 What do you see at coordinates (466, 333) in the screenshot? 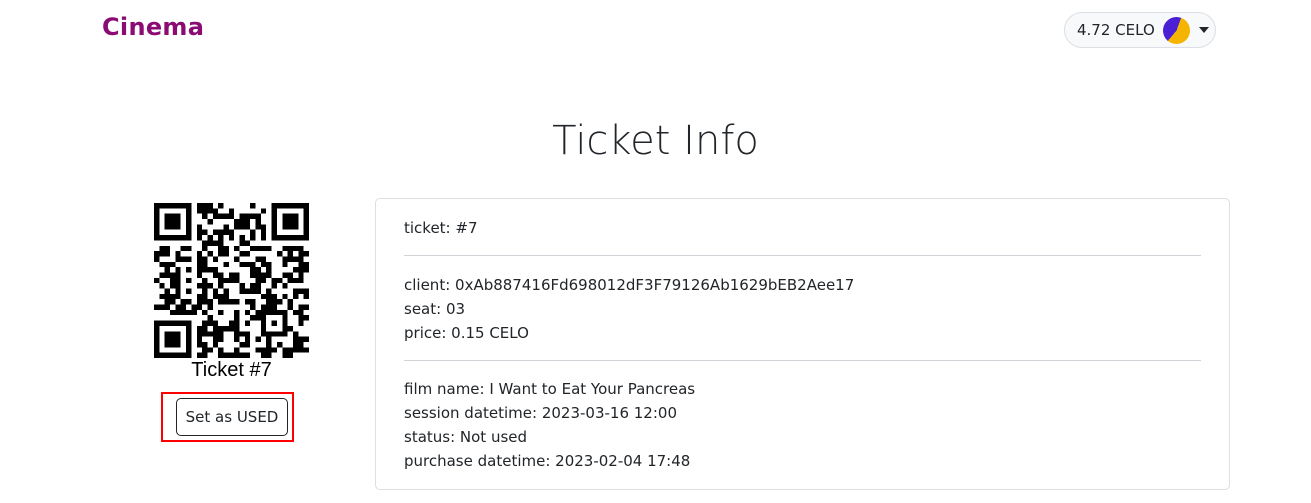
I see `price-line: price: 0.15 CELO` at bounding box center [466, 333].